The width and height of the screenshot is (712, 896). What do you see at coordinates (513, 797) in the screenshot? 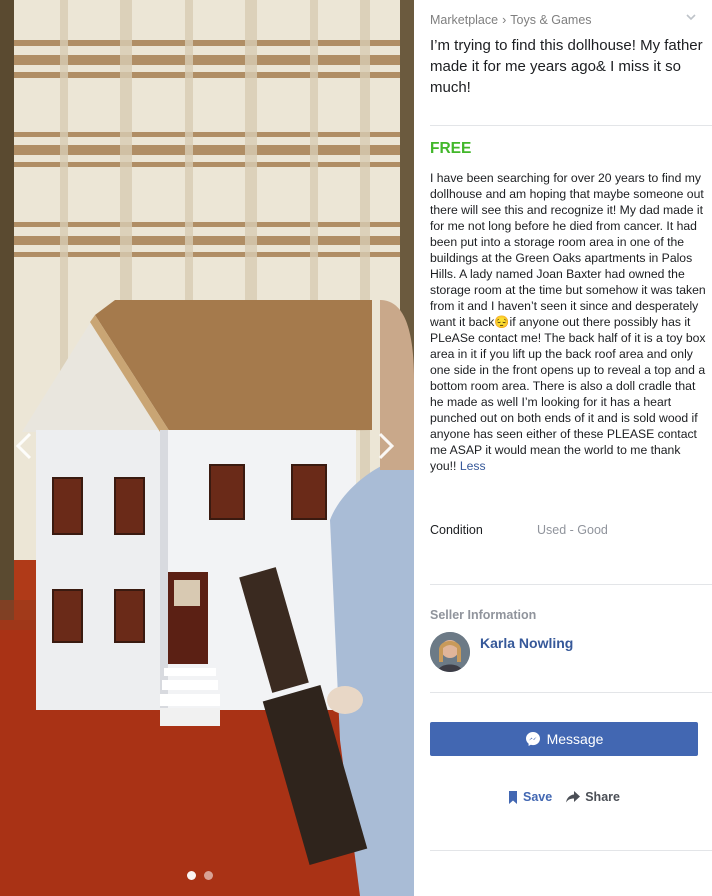
I see `bookmark-icon` at bounding box center [513, 797].